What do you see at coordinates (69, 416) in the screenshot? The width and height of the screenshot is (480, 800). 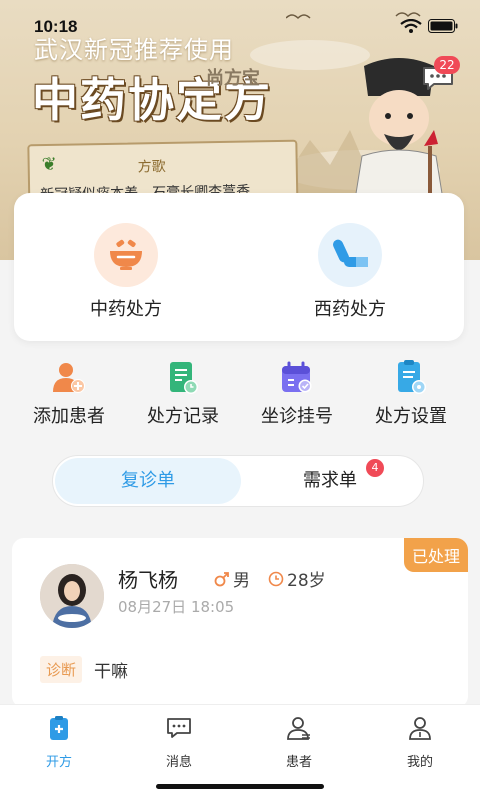 I see `add-patient-label: 添加患者` at bounding box center [69, 416].